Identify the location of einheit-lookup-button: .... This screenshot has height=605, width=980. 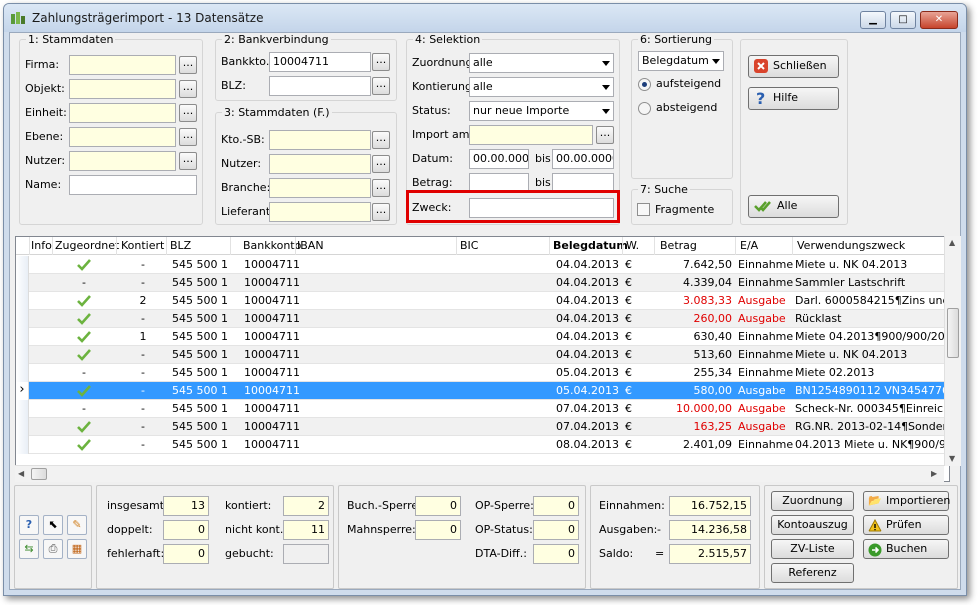
(188, 113).